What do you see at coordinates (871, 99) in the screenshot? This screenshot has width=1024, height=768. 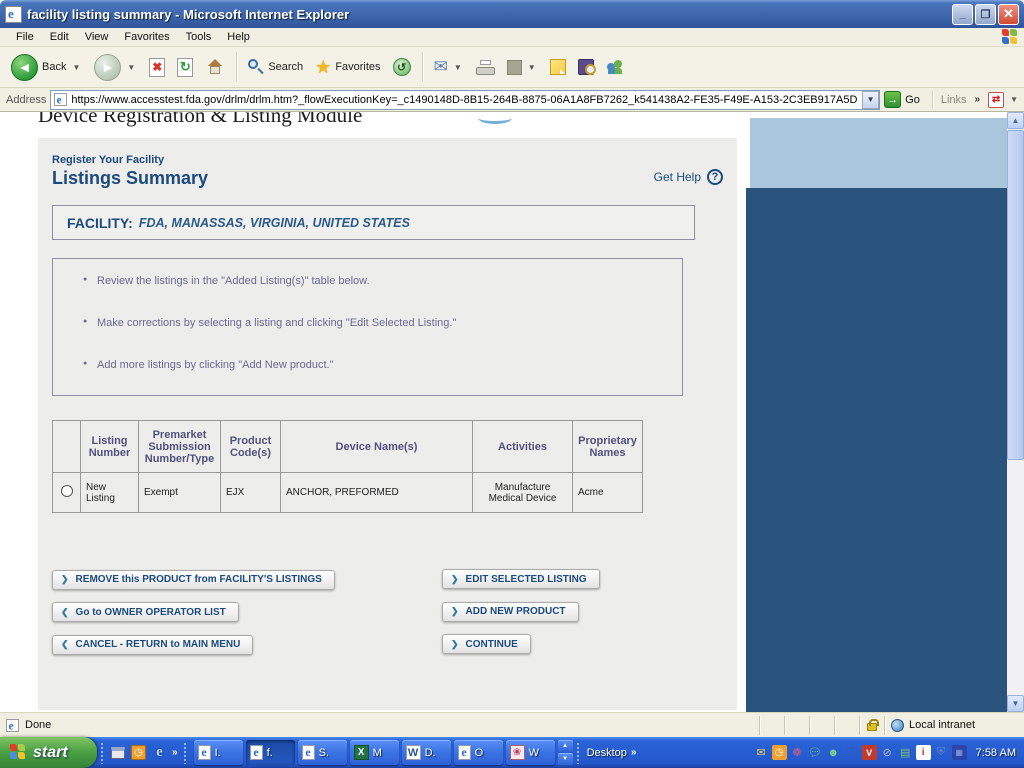 I see `address-dropdown-icon: ▼` at bounding box center [871, 99].